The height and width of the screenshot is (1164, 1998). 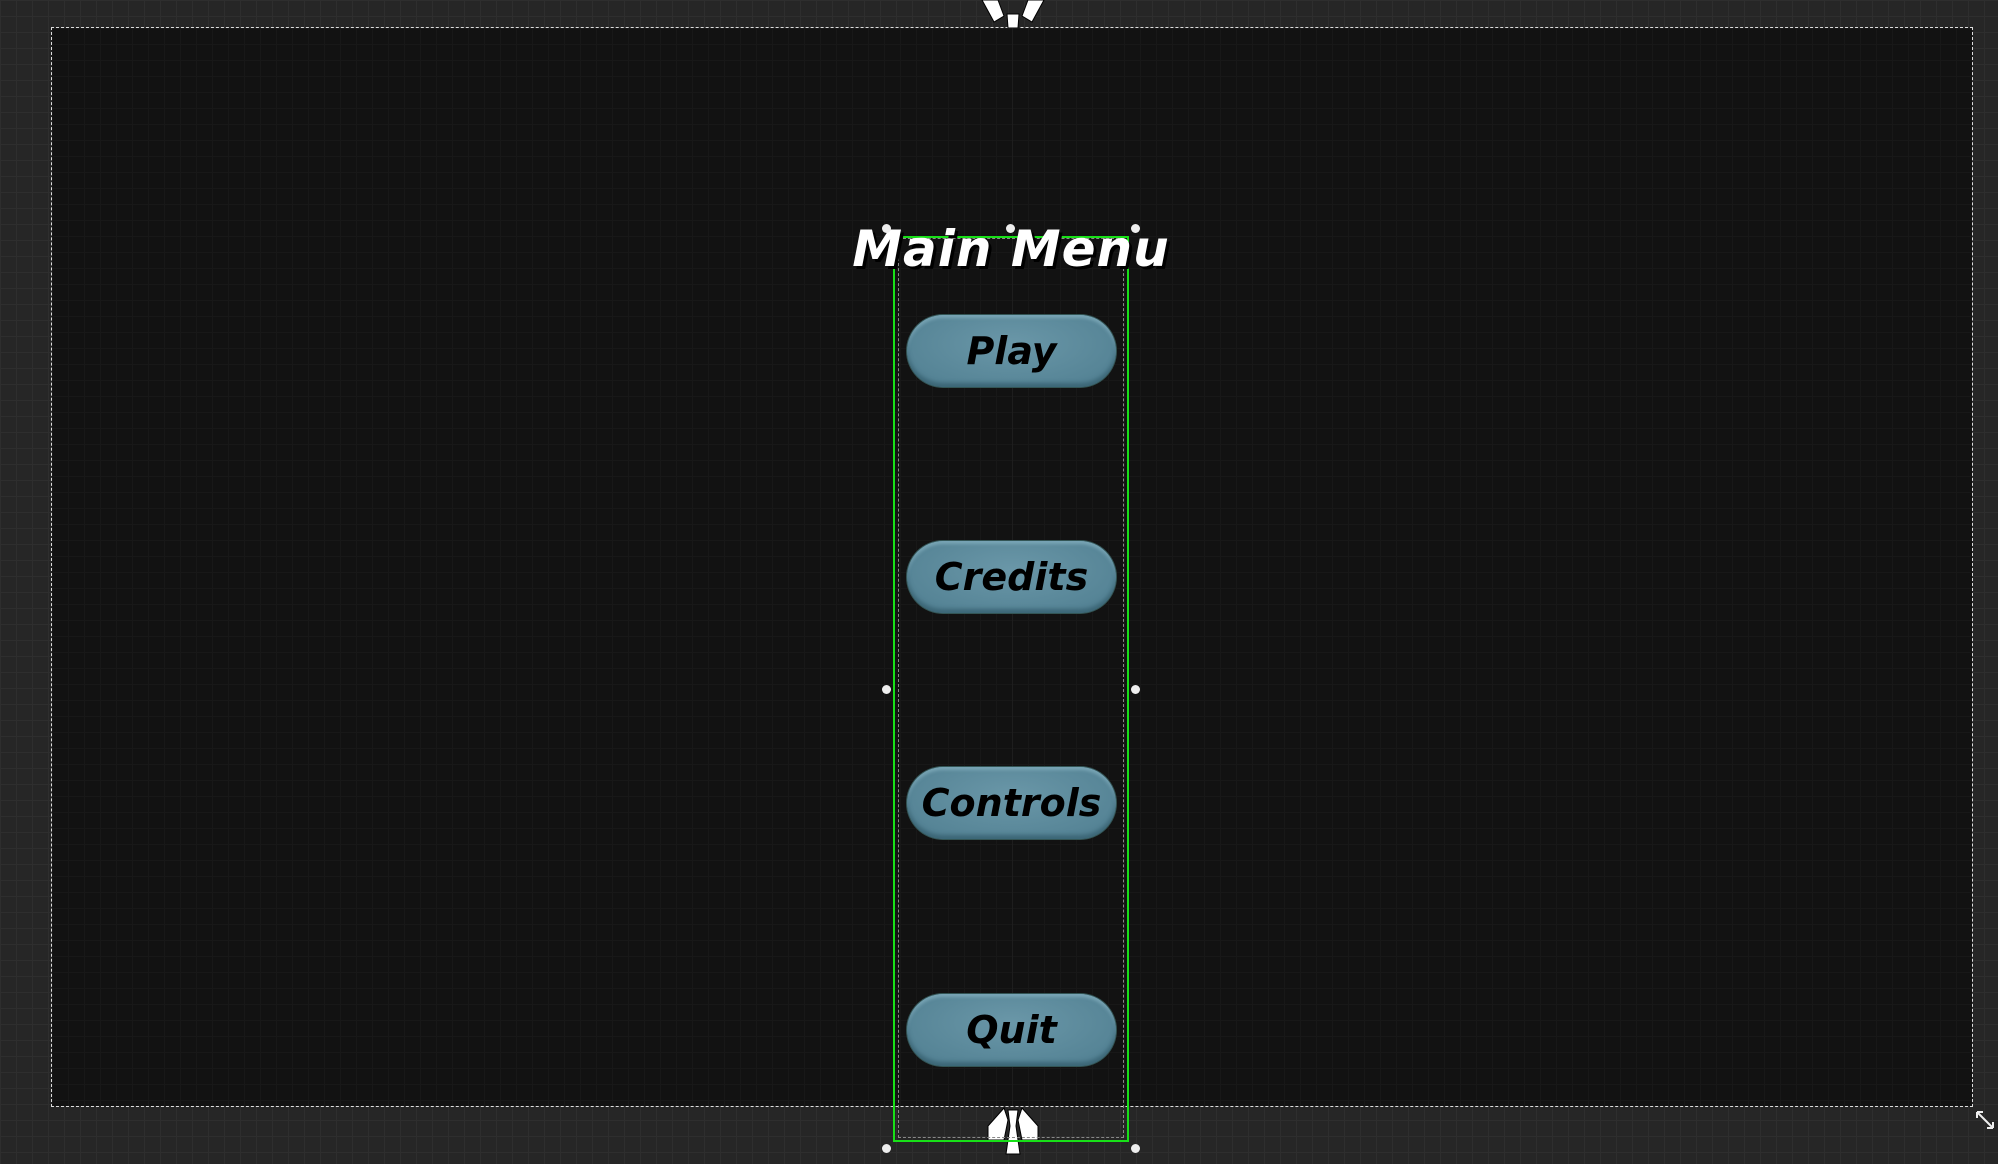 I want to click on controls-button: Controls, so click(x=1011, y=803).